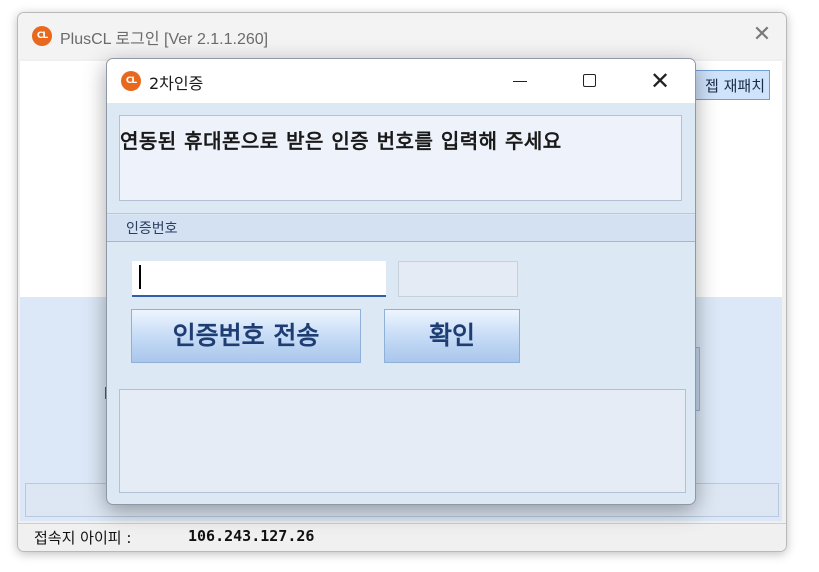 The image size is (819, 572). I want to click on section-divider, so click(401, 213).